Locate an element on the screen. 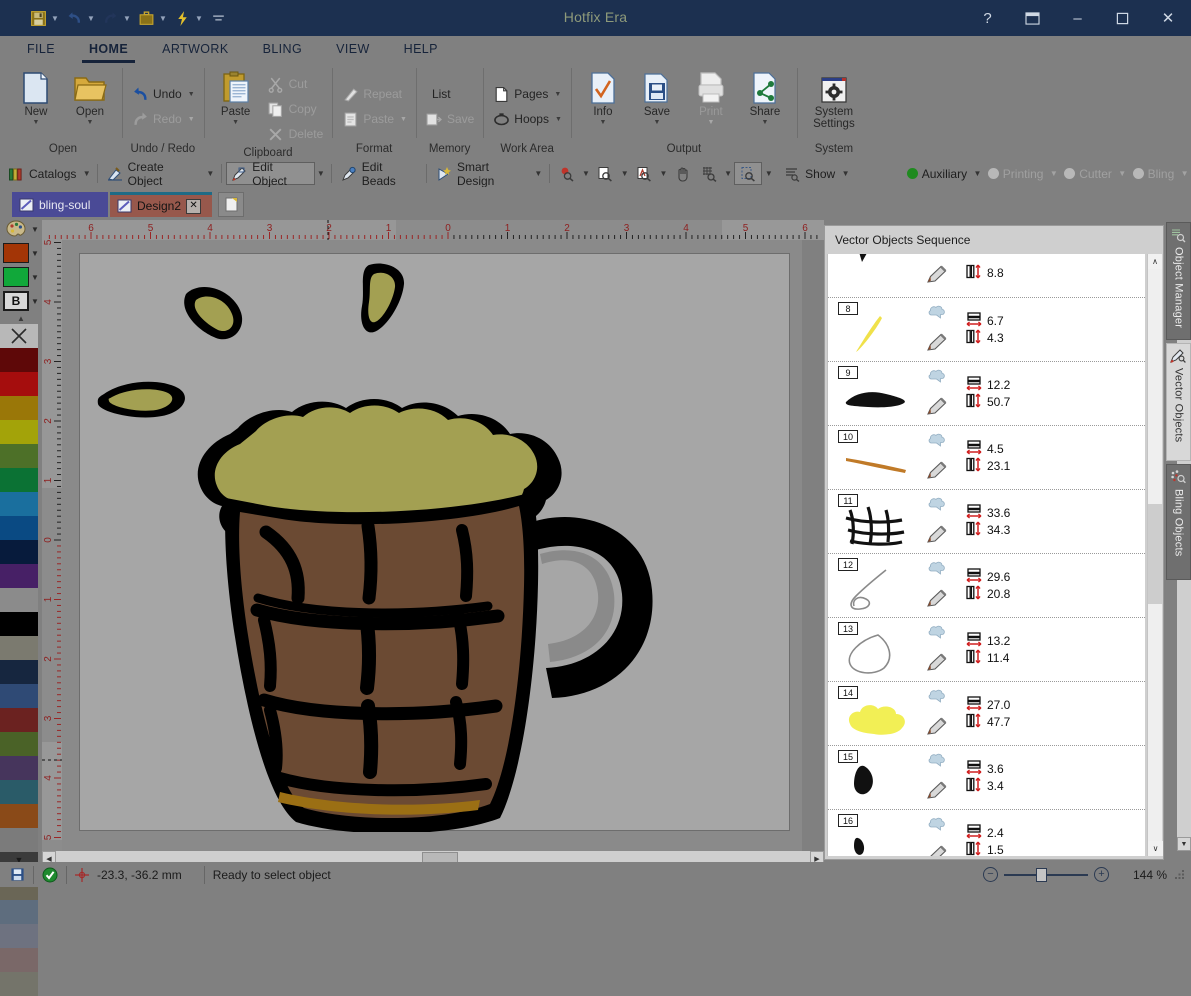 This screenshot has width=1191, height=996. text-color-swatch: B is located at coordinates (16, 301).